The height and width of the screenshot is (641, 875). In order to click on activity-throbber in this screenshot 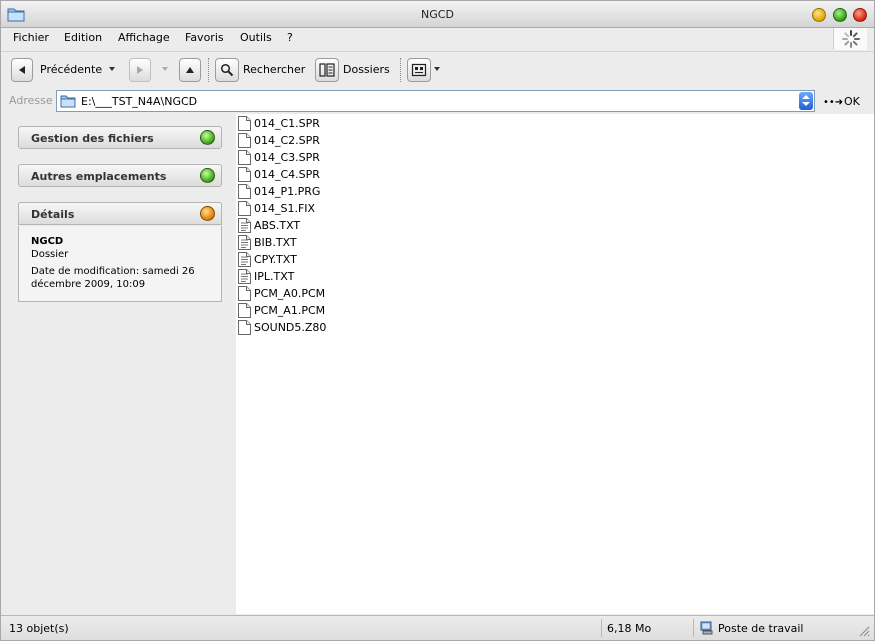, I will do `click(850, 39)`.